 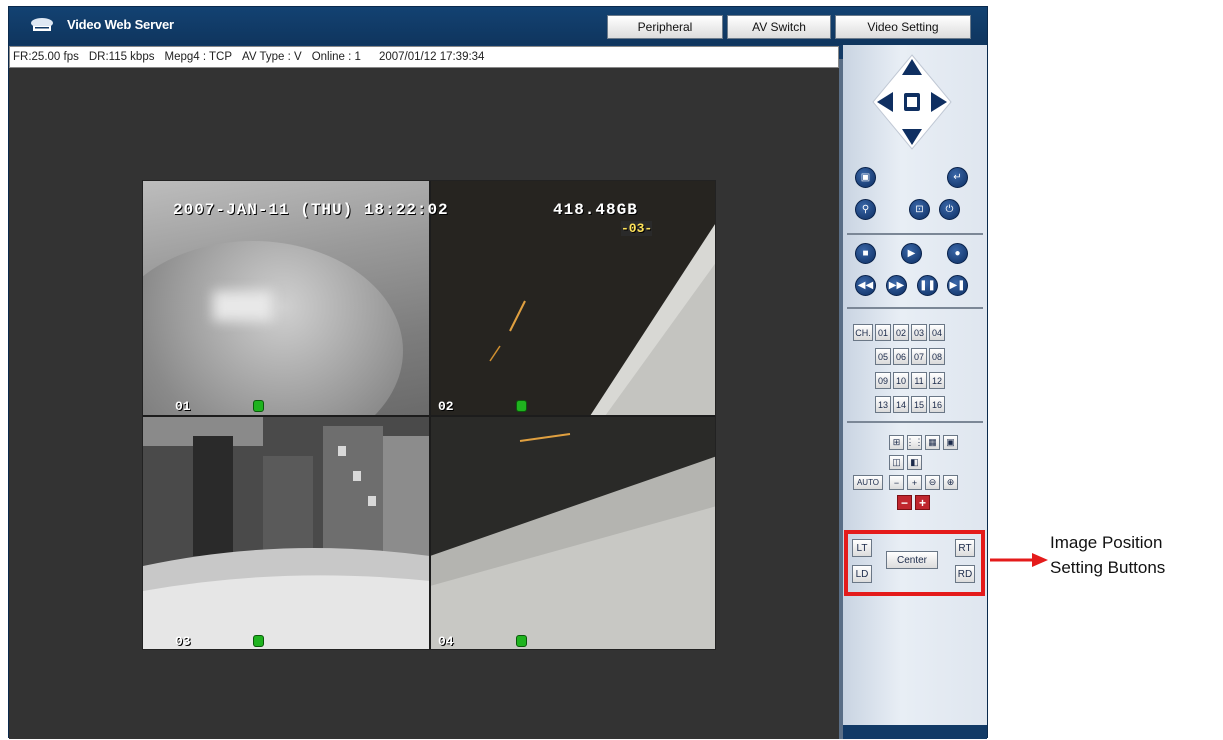 I want to click on record-icon: ●, so click(x=957, y=253).